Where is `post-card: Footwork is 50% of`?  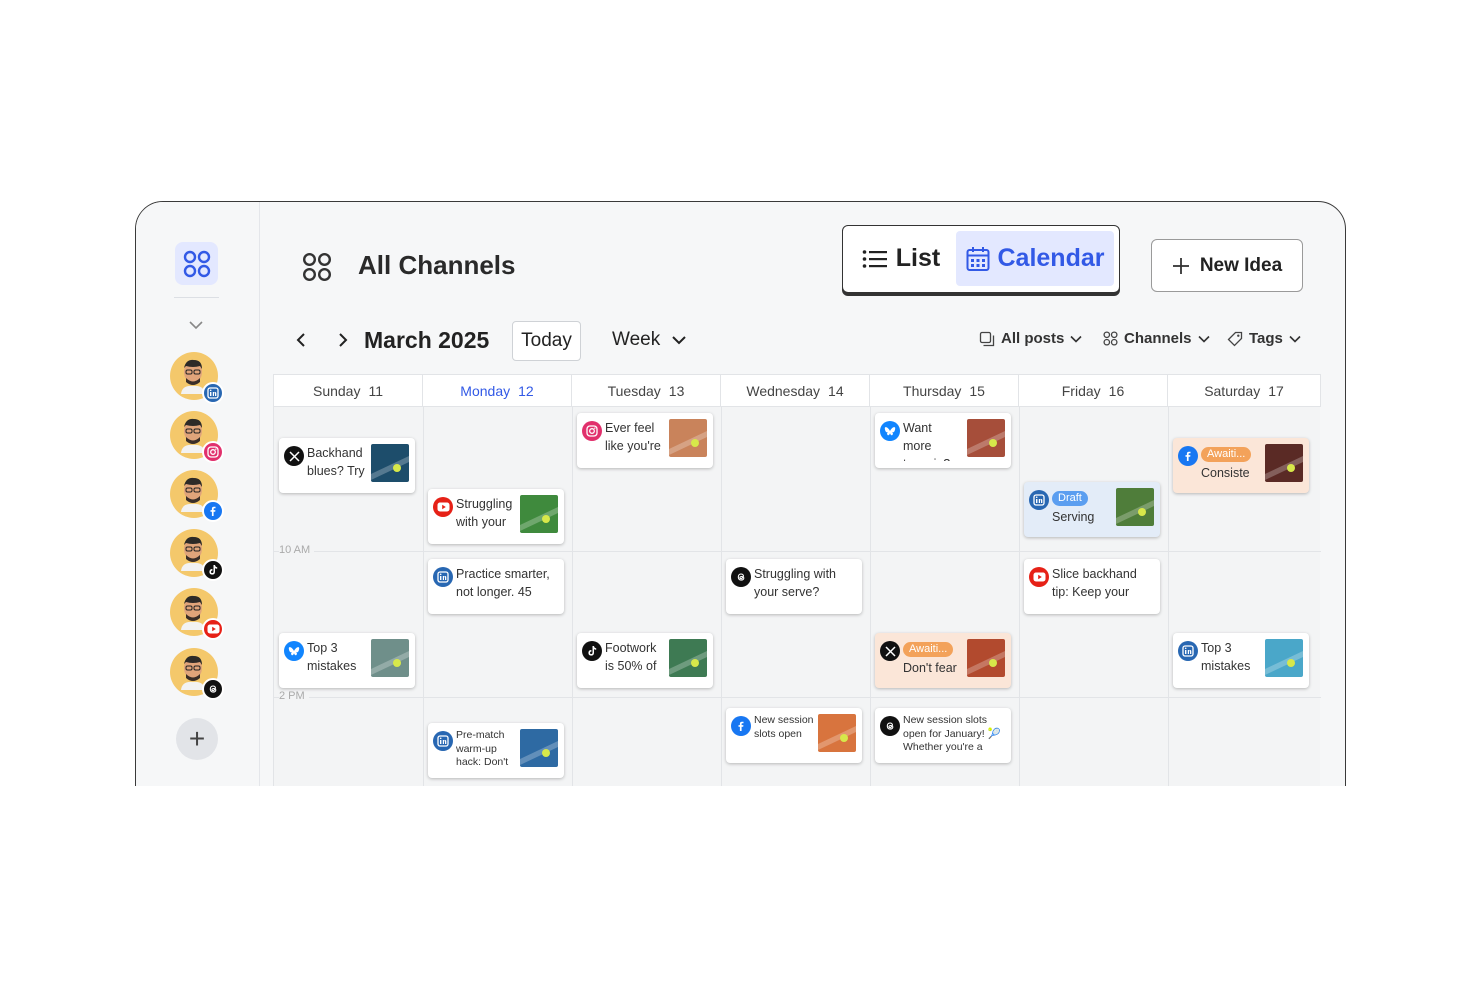
post-card: Footwork is 50% of is located at coordinates (645, 660).